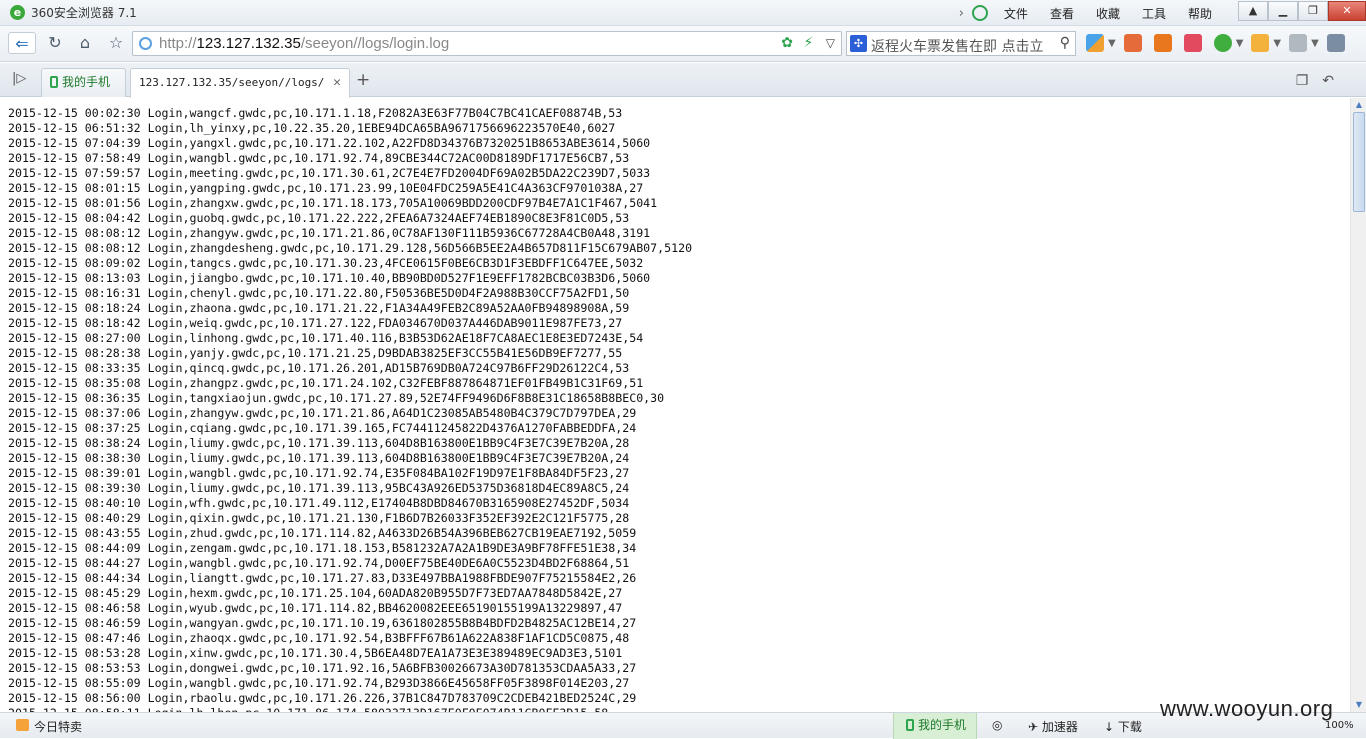 This screenshot has height=739, width=1366. Describe the element at coordinates (1053, 726) in the screenshot. I see `accelerator-button: ✈ 加速器` at that location.